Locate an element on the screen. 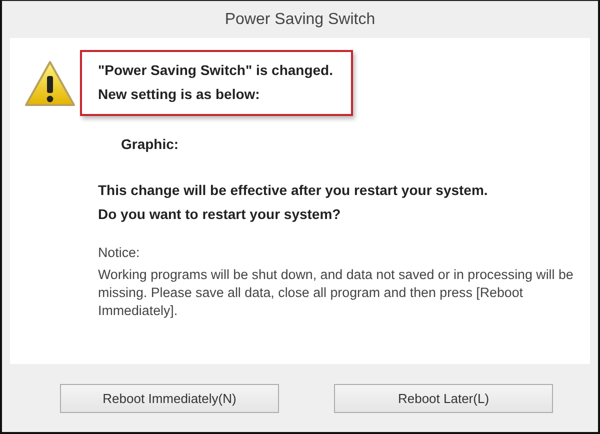 This screenshot has height=434, width=600. message-text: "Power Saving Switch" is changed. is located at coordinates (215, 70).